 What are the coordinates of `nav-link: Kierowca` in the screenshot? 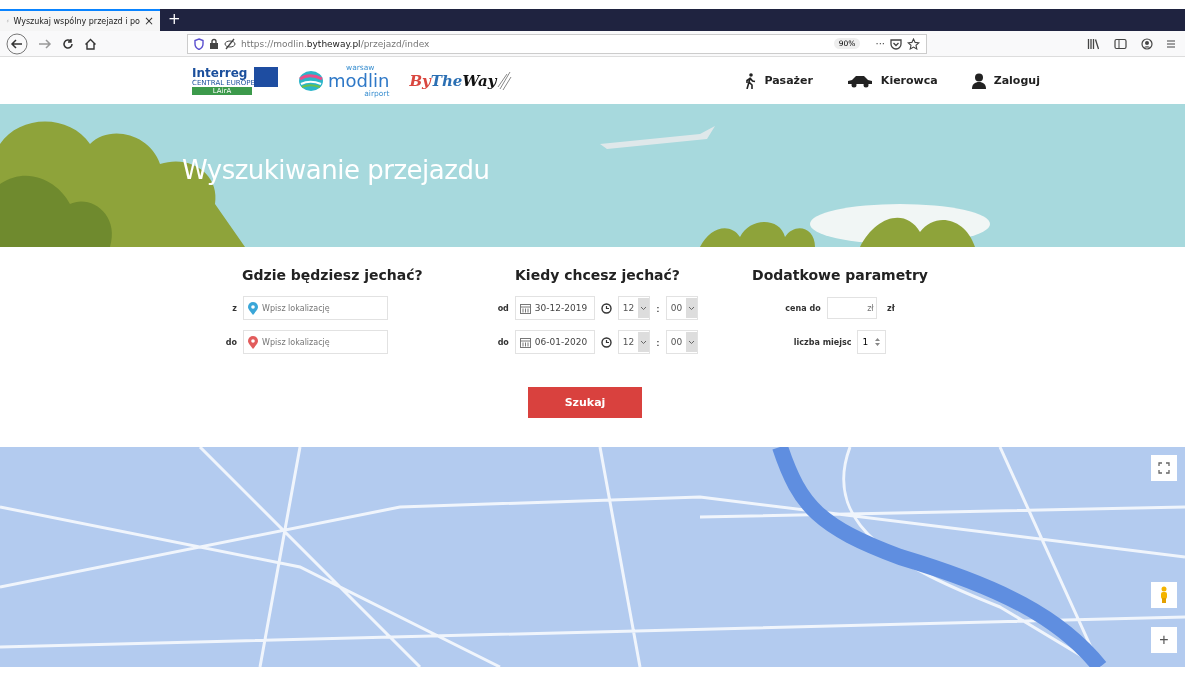 It's located at (892, 80).